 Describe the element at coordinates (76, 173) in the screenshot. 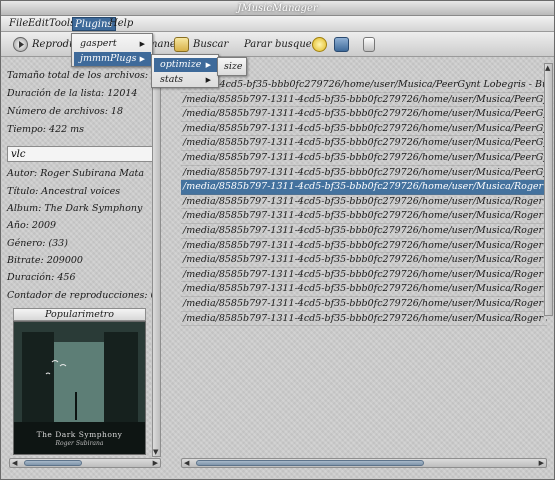

I see `author-label: Autor: Roger Subirana Mata` at that location.